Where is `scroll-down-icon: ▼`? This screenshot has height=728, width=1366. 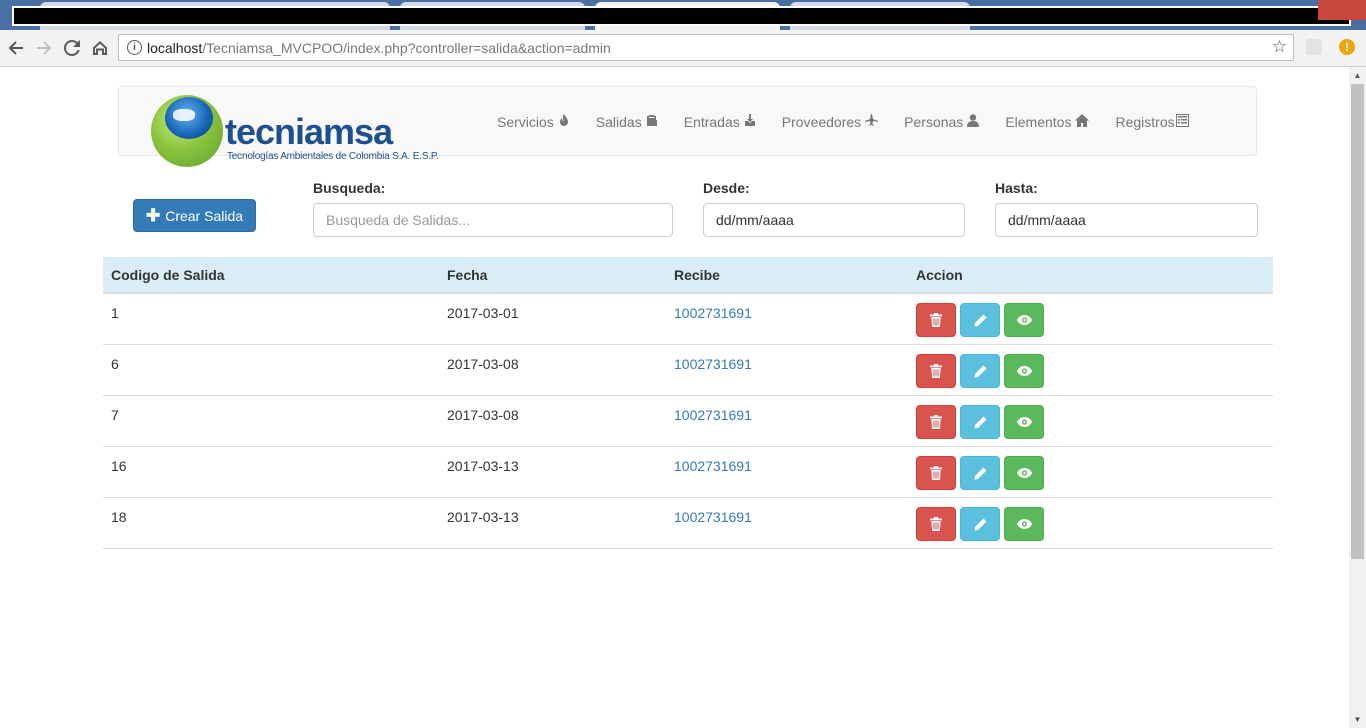
scroll-down-icon: ▼ is located at coordinates (1357, 719).